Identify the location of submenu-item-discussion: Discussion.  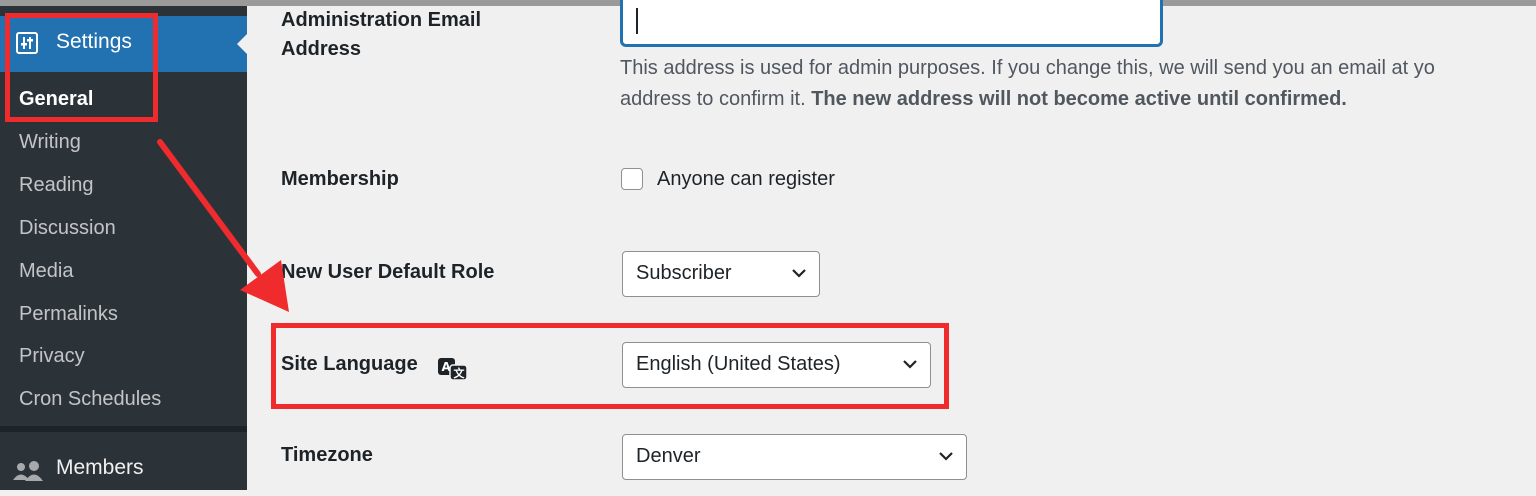
(67, 228).